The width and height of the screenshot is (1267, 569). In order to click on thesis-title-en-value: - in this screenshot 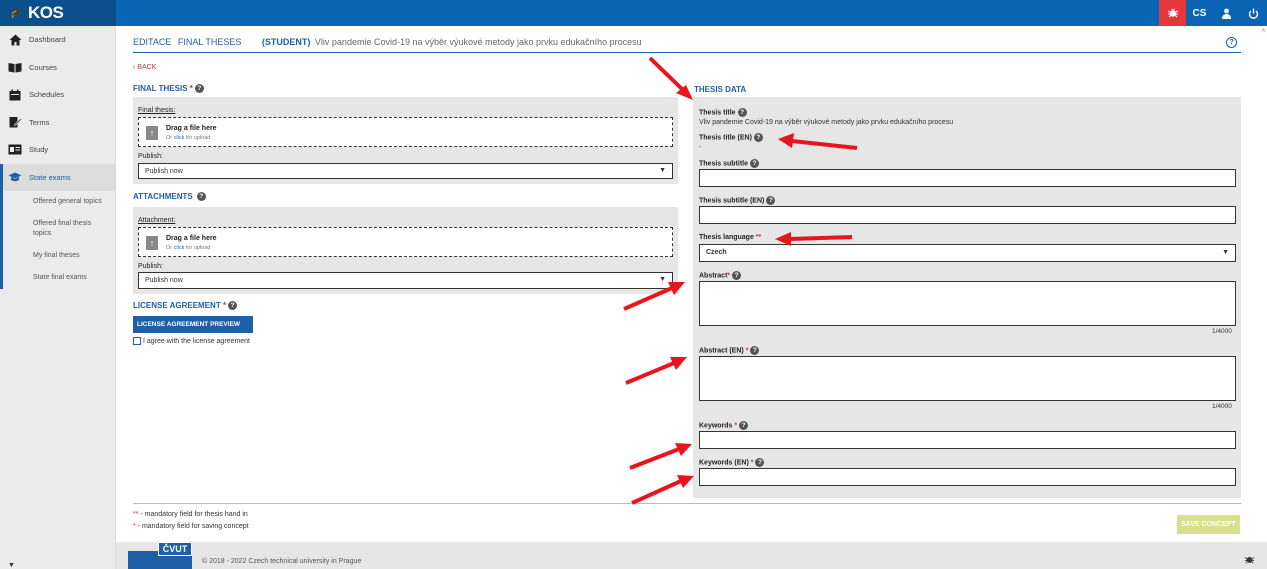, I will do `click(700, 147)`.